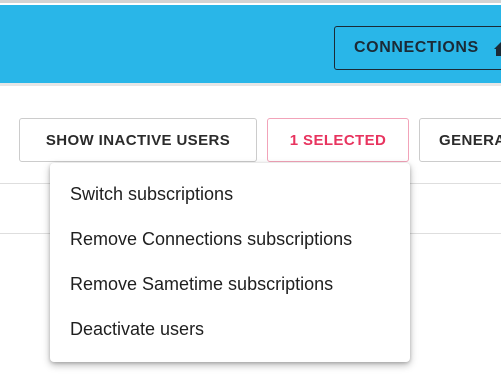 Image resolution: width=501 pixels, height=386 pixels. What do you see at coordinates (202, 283) in the screenshot?
I see `menu-item-label: Remove Sametime subscriptions` at bounding box center [202, 283].